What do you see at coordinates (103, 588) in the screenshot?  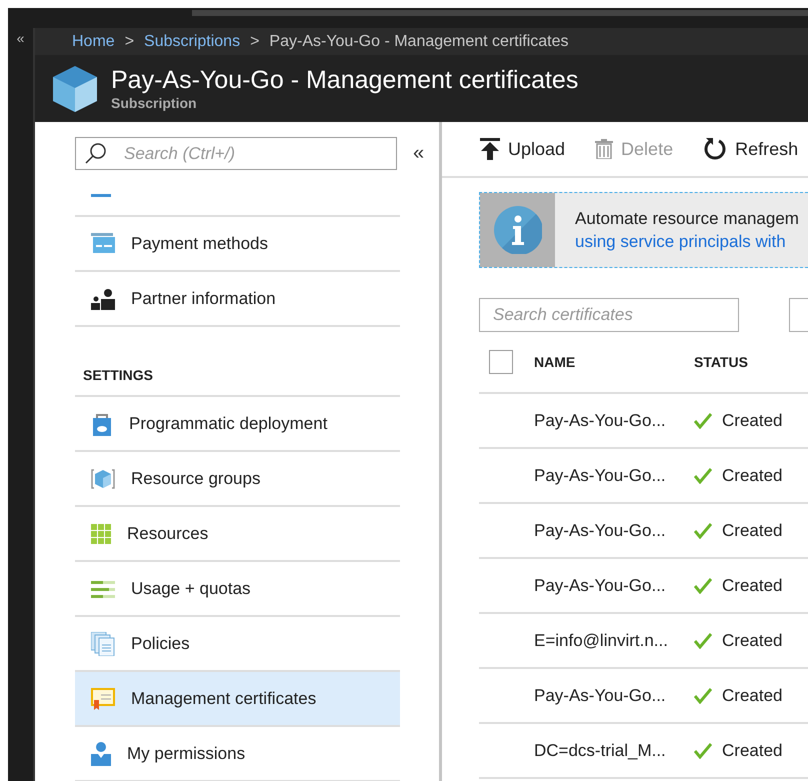 I see `slider-bars-icon` at bounding box center [103, 588].